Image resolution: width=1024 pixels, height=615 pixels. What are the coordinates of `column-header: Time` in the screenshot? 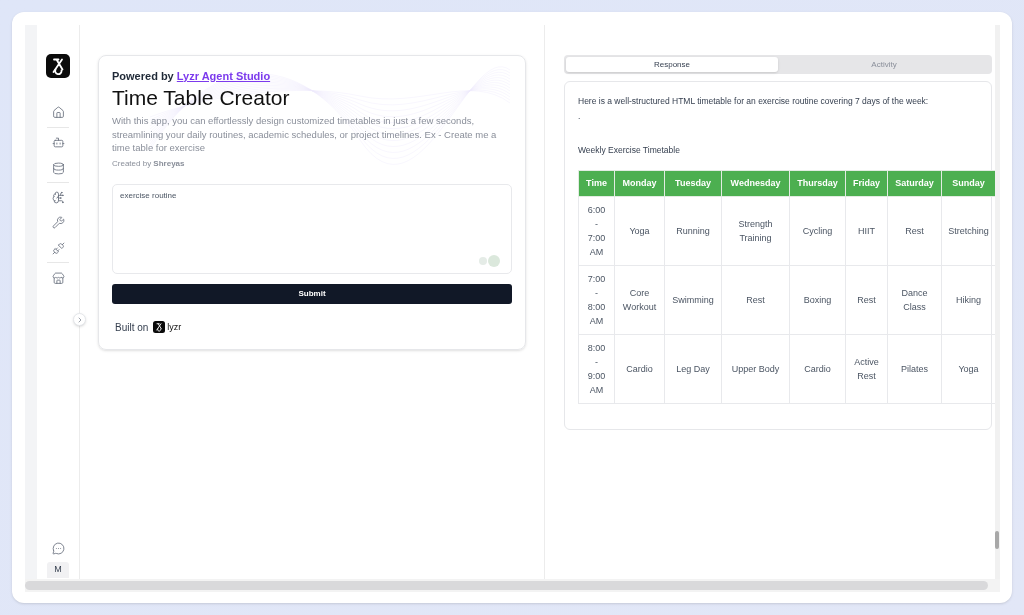 It's located at (596, 183).